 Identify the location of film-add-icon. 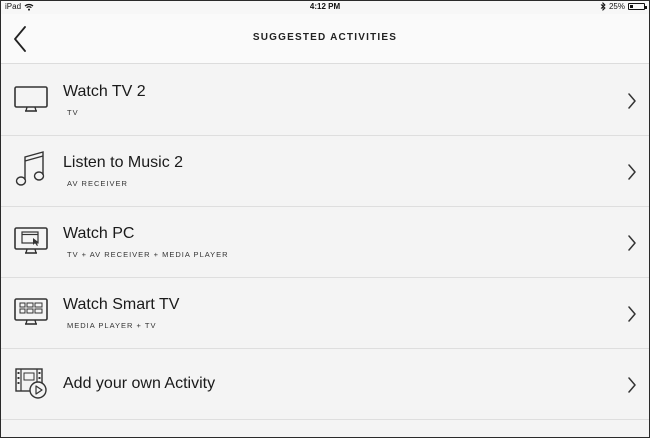
(31, 383).